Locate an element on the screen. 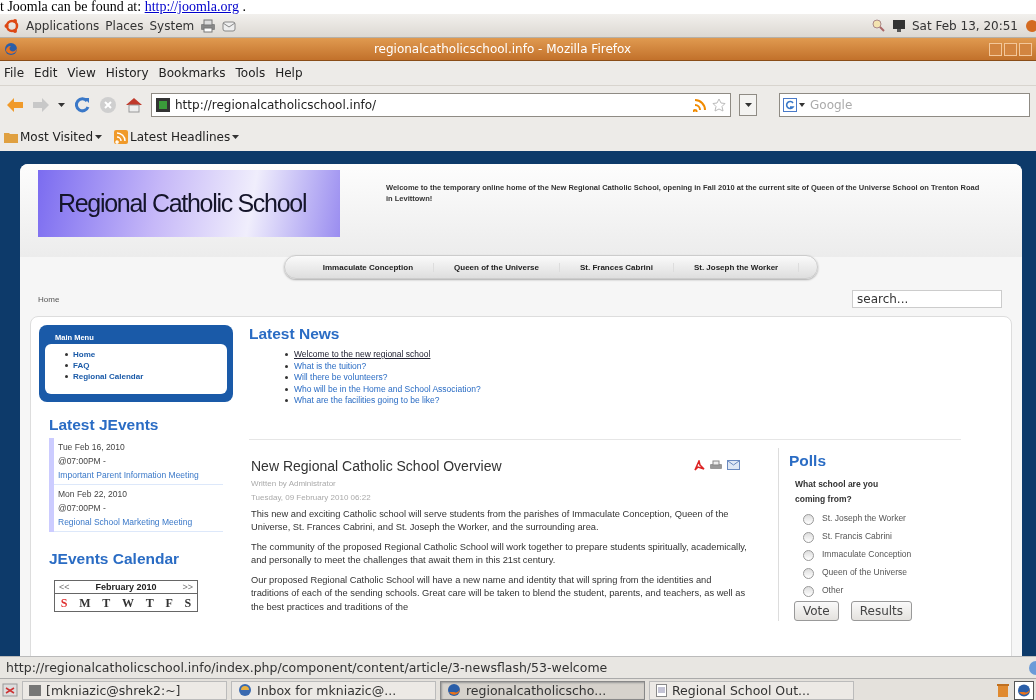 Image resolution: width=1036 pixels, height=700 pixels. monitor-icon is located at coordinates (898, 25).